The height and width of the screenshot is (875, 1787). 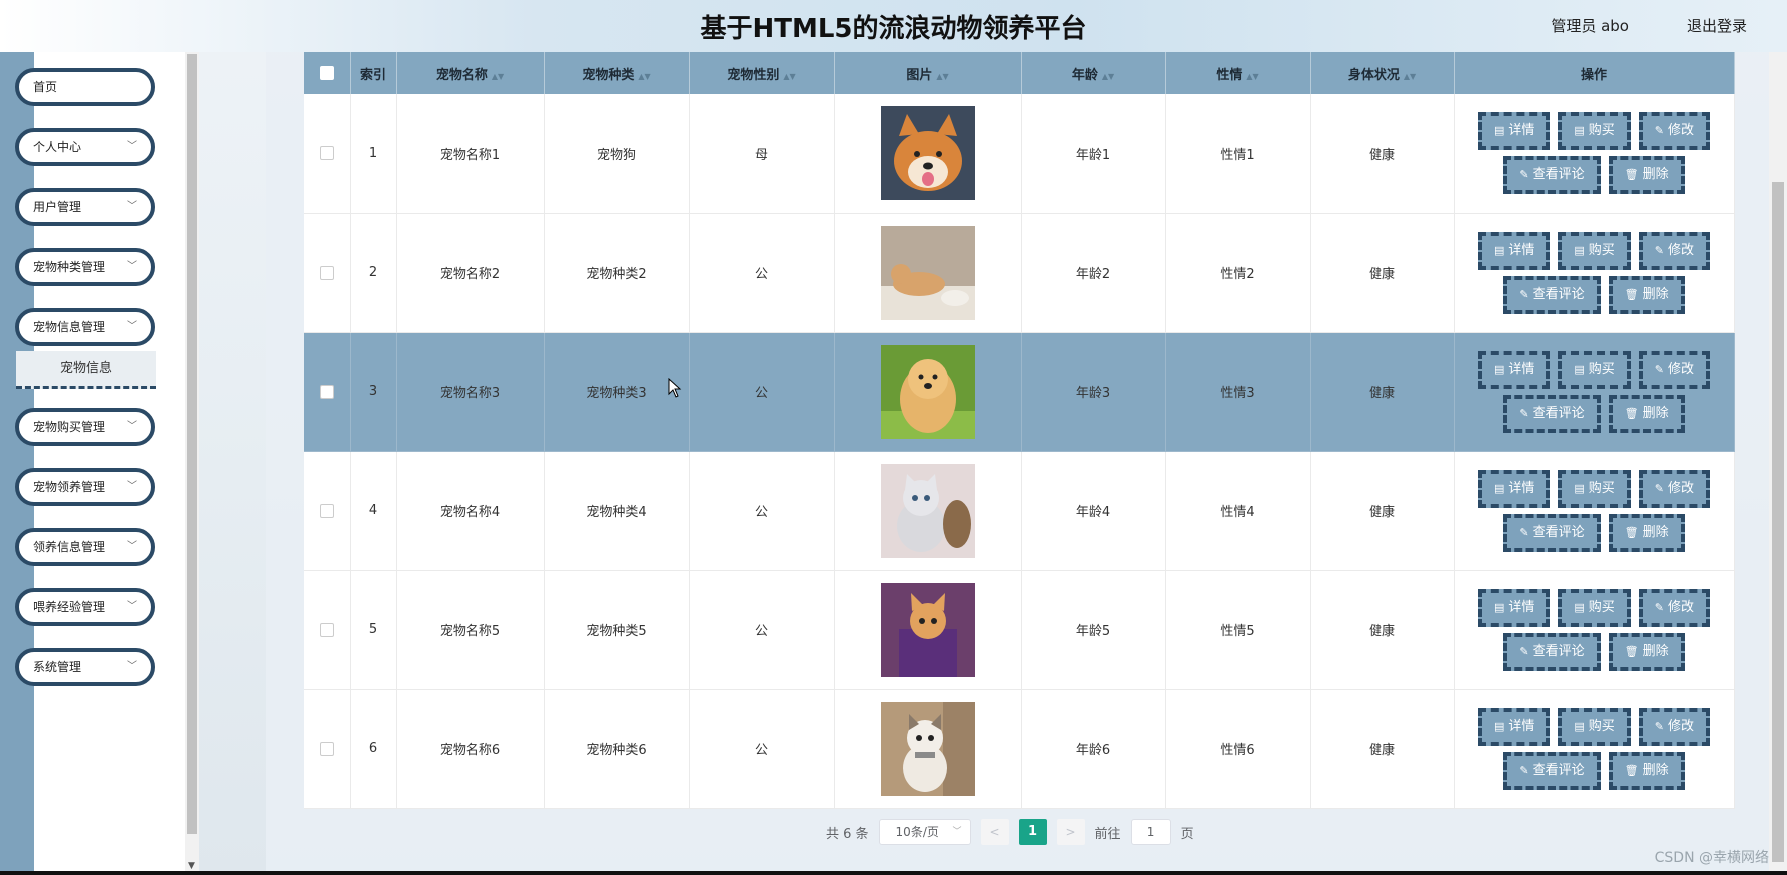 What do you see at coordinates (1070, 832) in the screenshot?
I see `next-page-button: >` at bounding box center [1070, 832].